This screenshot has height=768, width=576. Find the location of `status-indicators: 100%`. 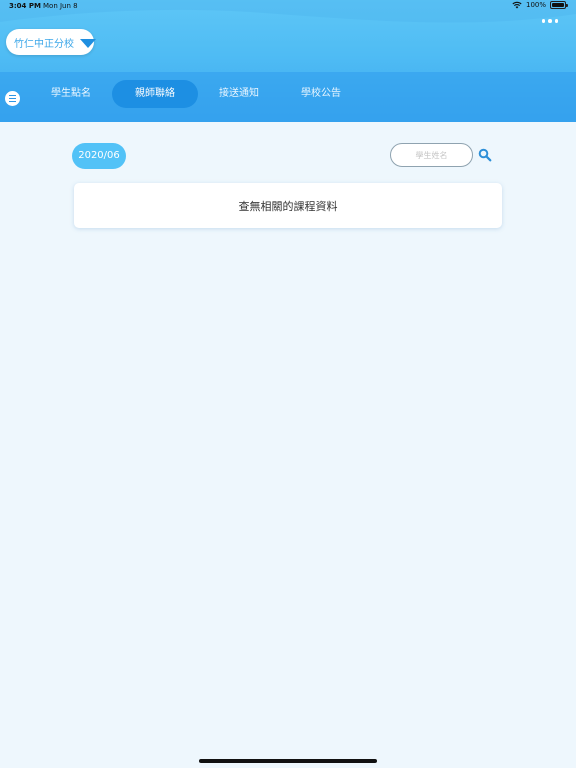

status-indicators: 100% is located at coordinates (540, 5).